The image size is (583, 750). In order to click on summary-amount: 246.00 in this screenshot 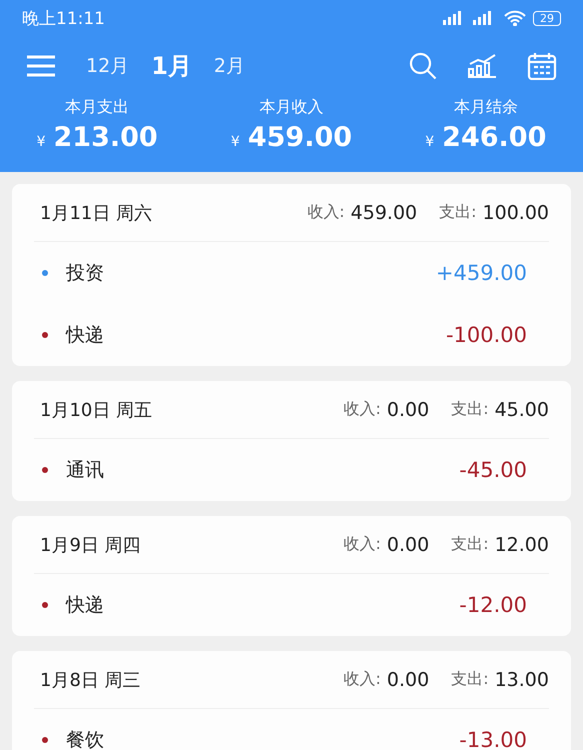, I will do `click(494, 137)`.